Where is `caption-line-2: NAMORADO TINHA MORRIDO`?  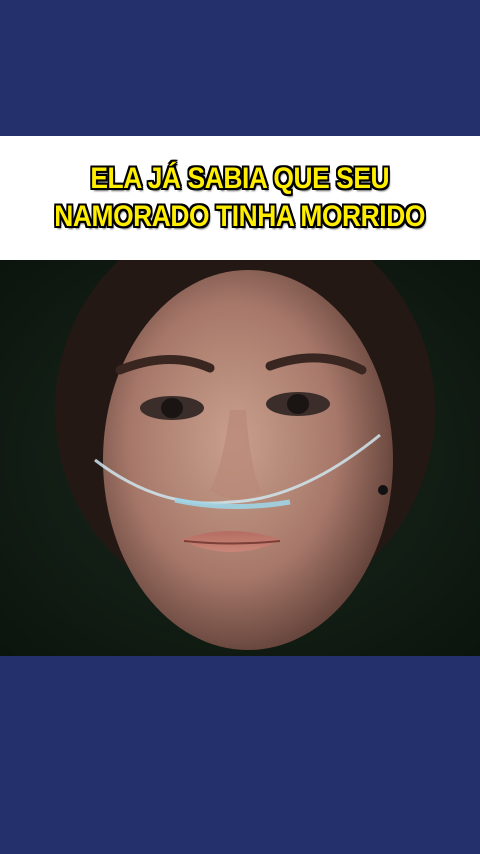 caption-line-2: NAMORADO TINHA MORRIDO is located at coordinates (240, 216).